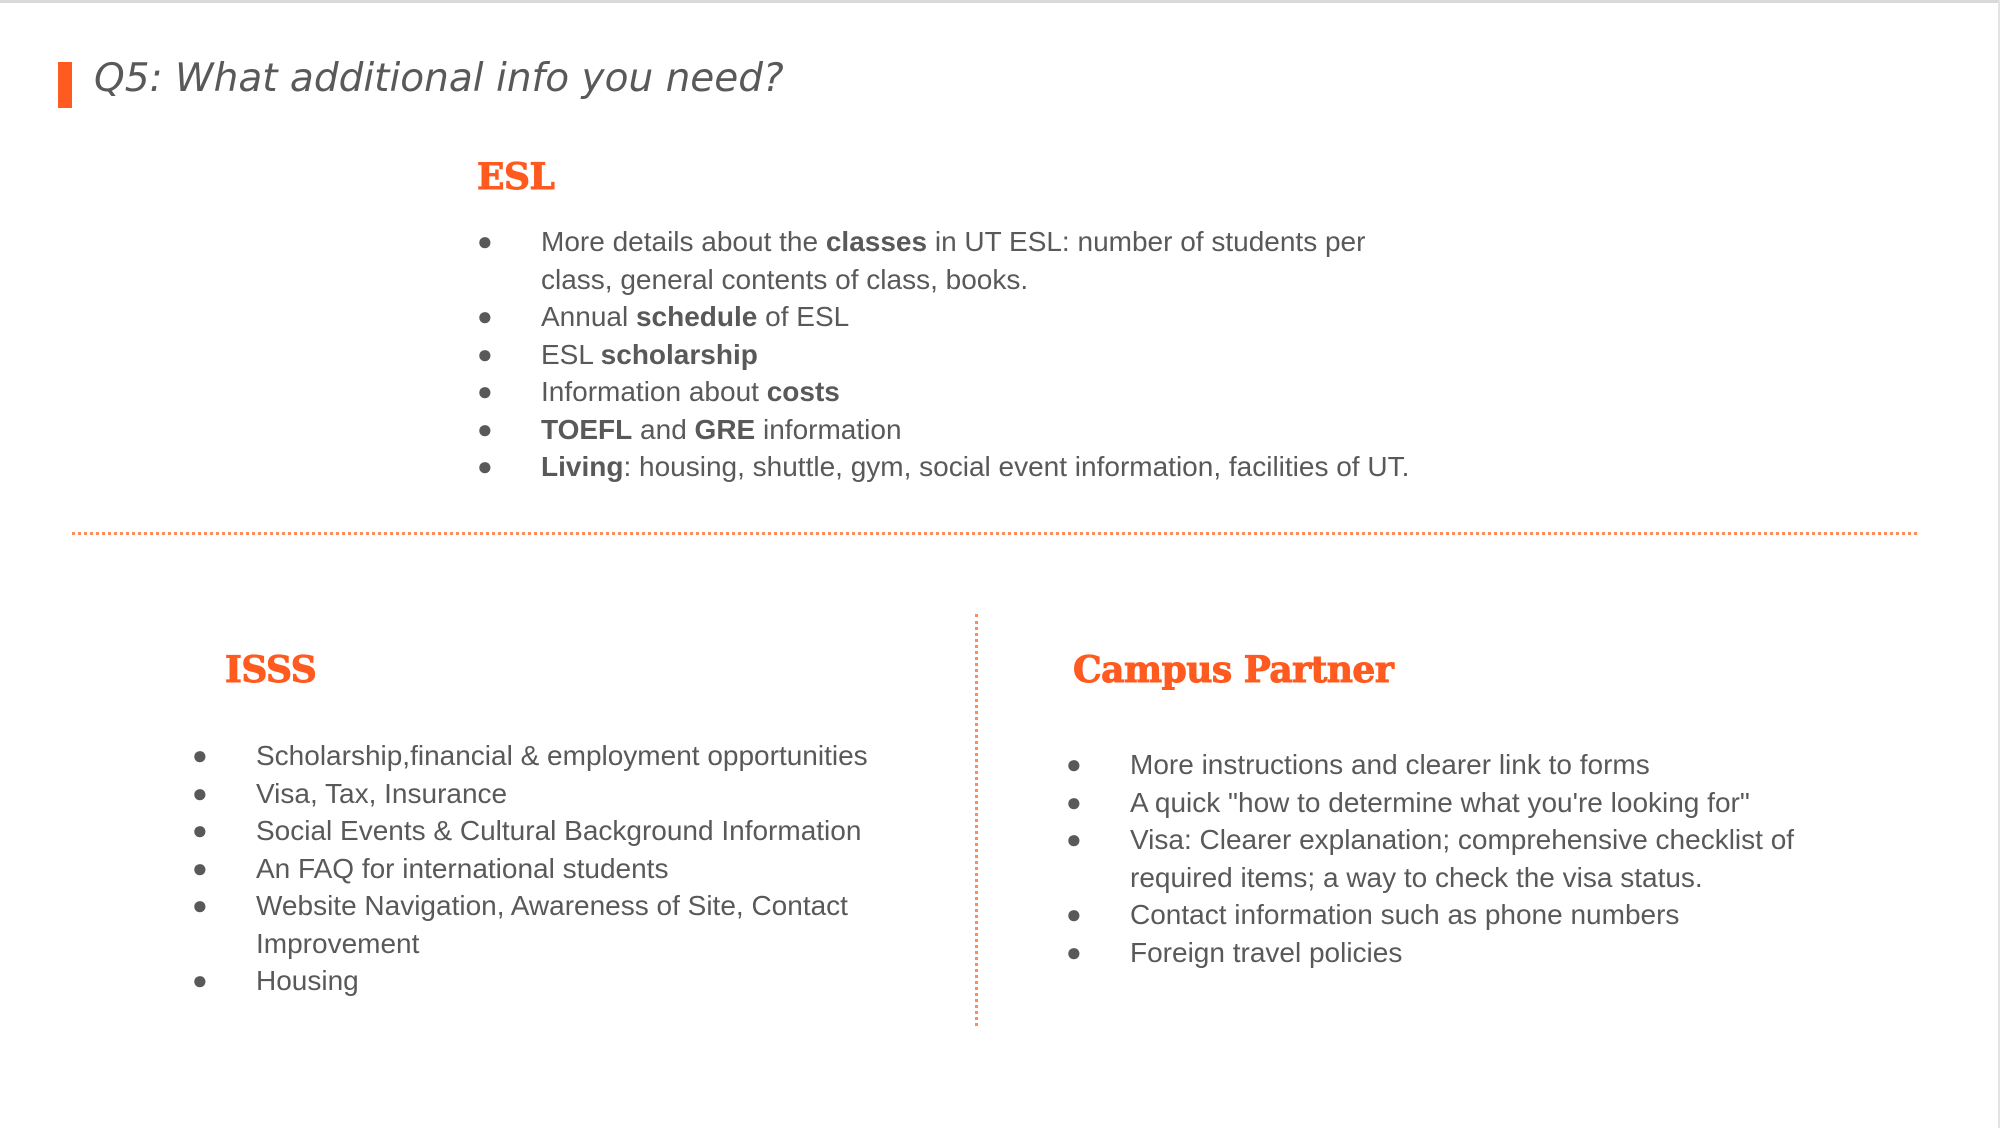 The image size is (2000, 1128). I want to click on item-text: of ESL, so click(803, 316).